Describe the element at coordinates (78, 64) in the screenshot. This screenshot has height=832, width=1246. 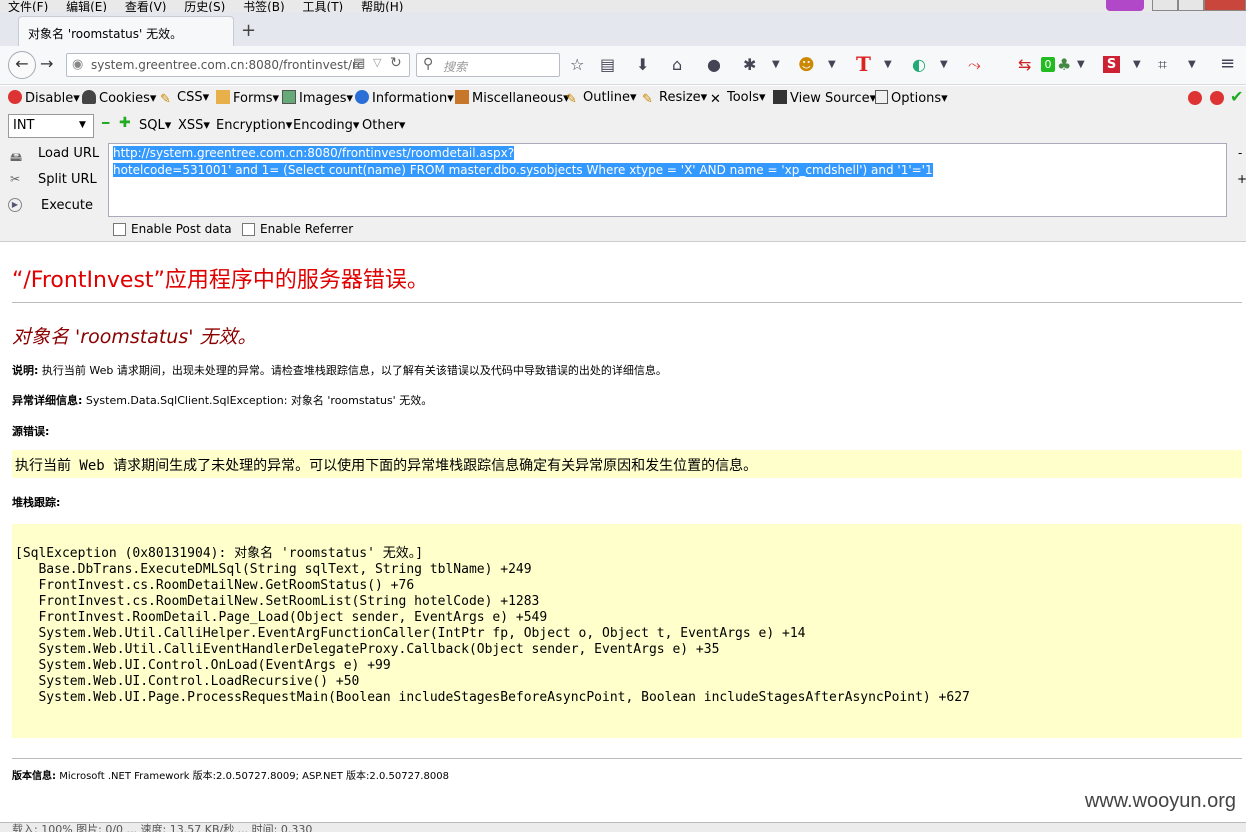
I see `globe-icon: ◉` at that location.